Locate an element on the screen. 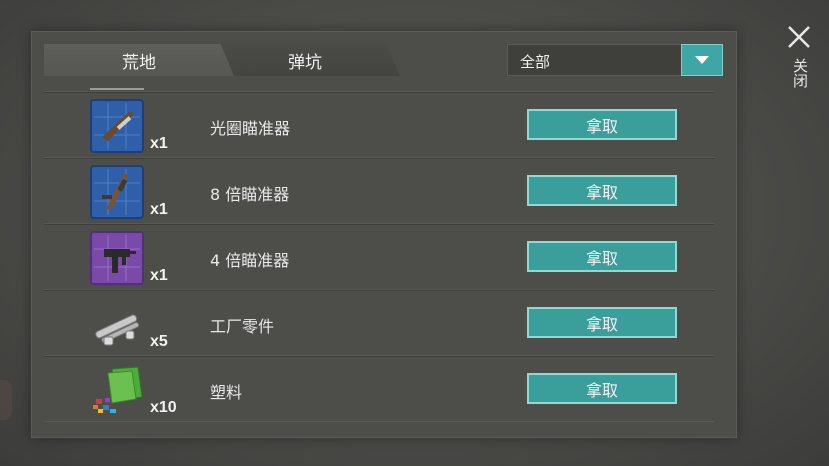  tab-crater-label: 弹坑 is located at coordinates (305, 62).